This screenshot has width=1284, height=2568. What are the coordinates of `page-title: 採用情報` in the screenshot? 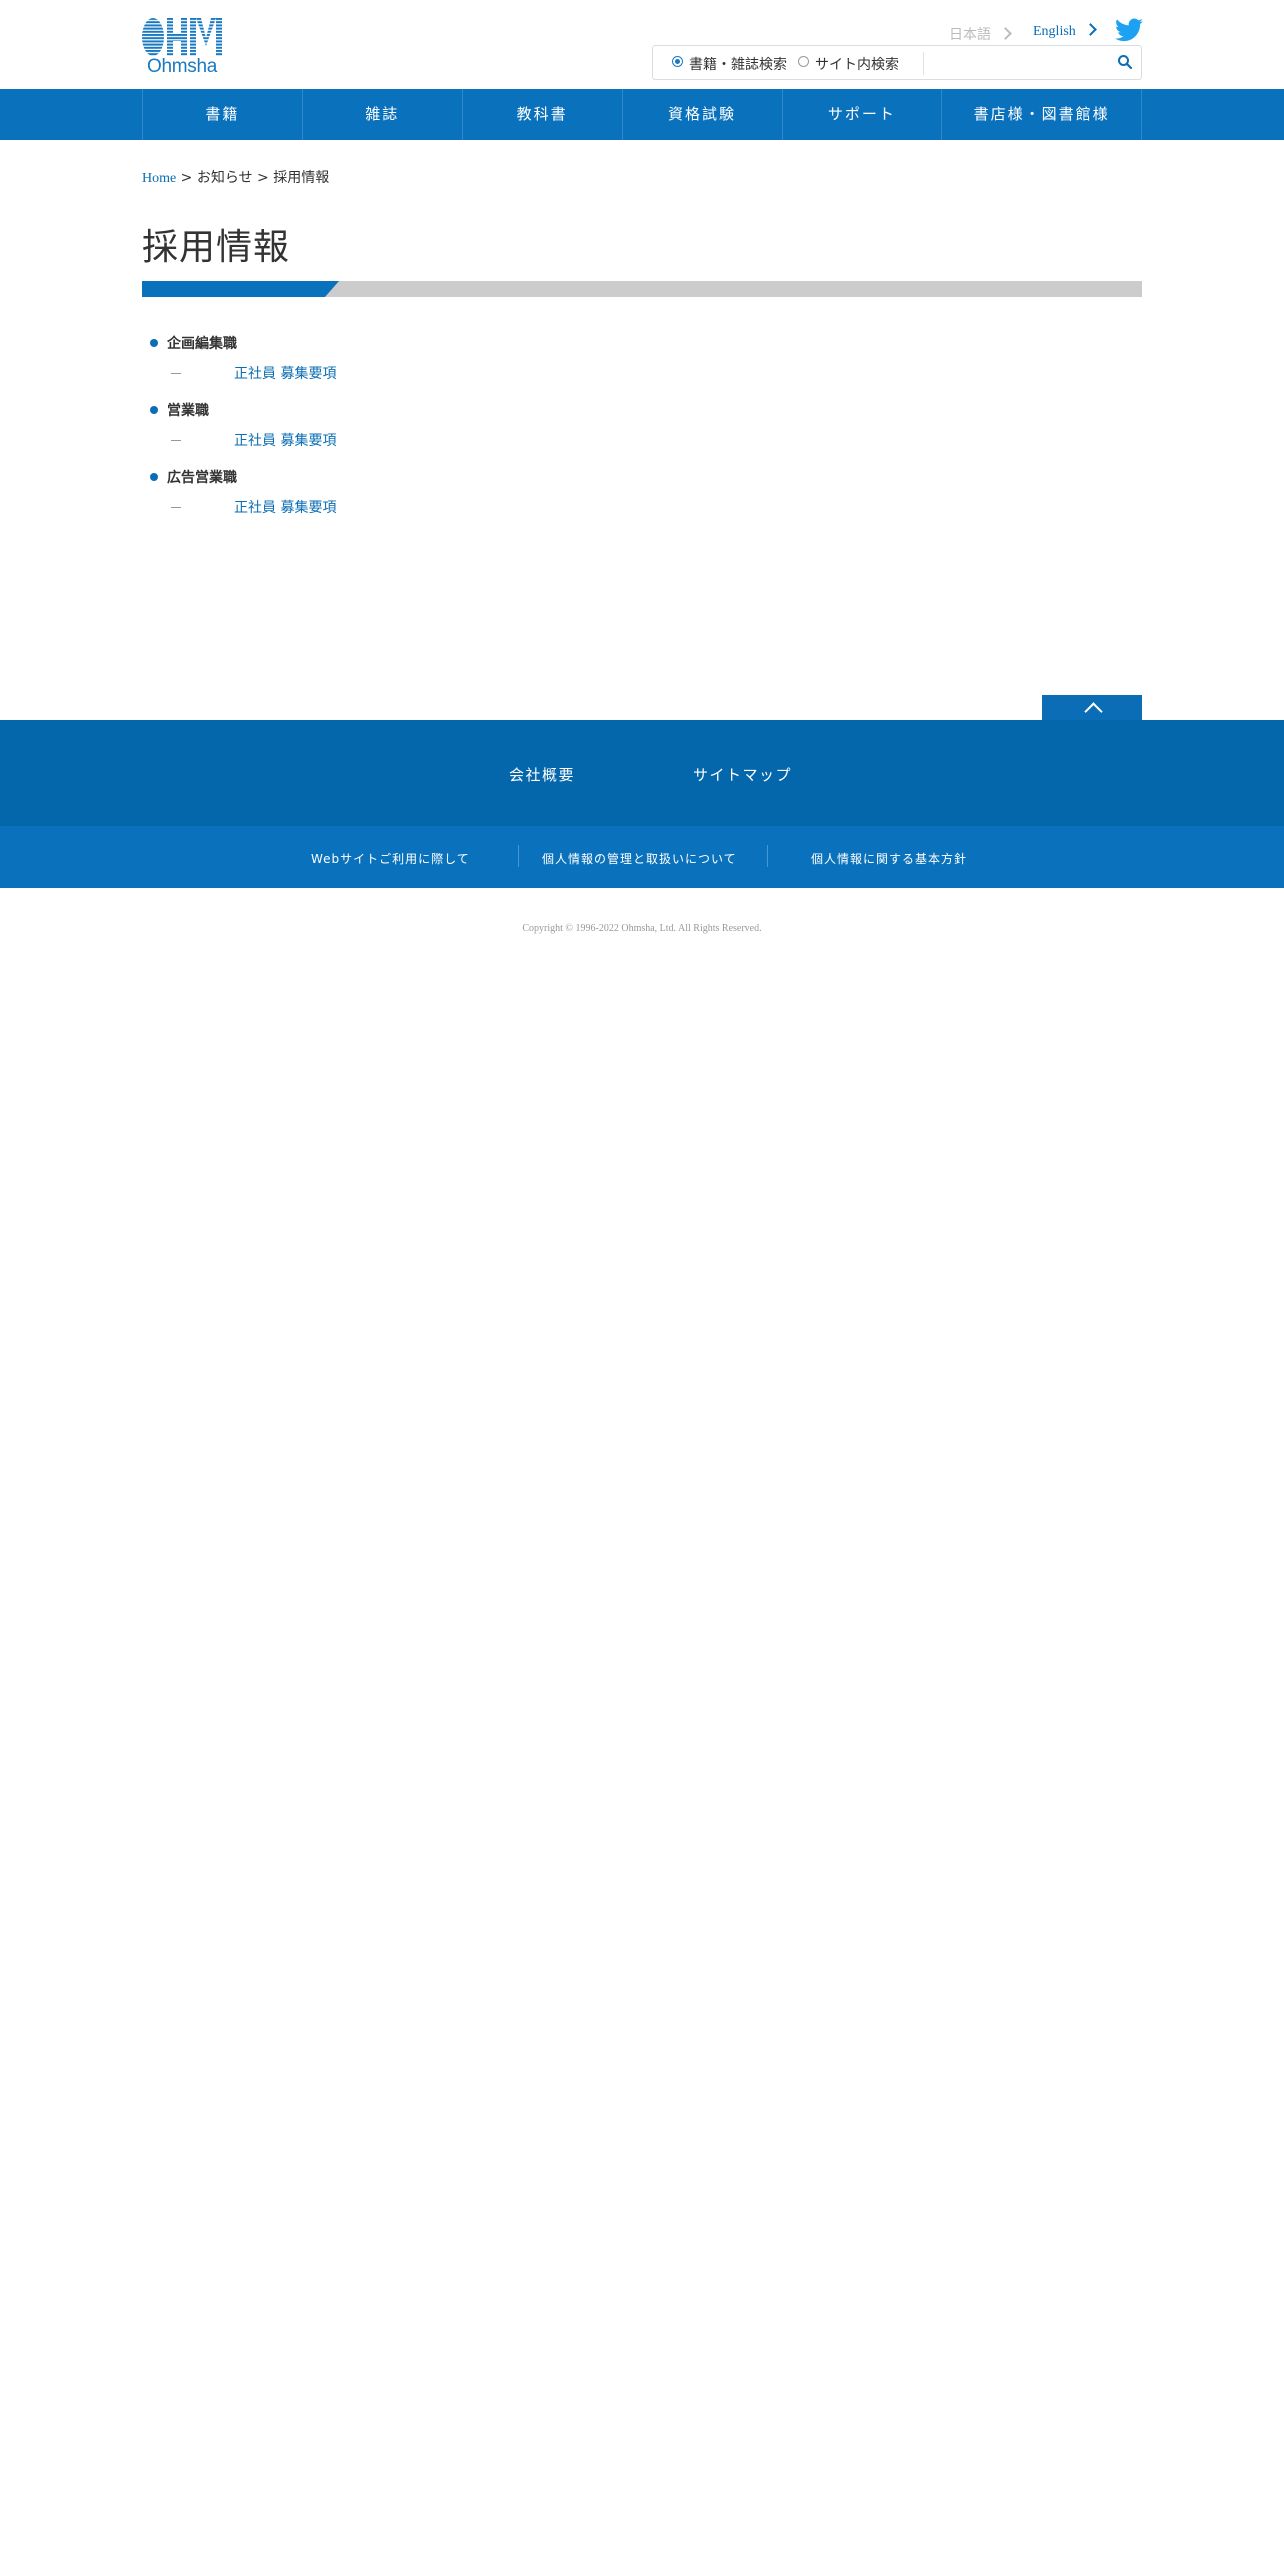 It's located at (216, 247).